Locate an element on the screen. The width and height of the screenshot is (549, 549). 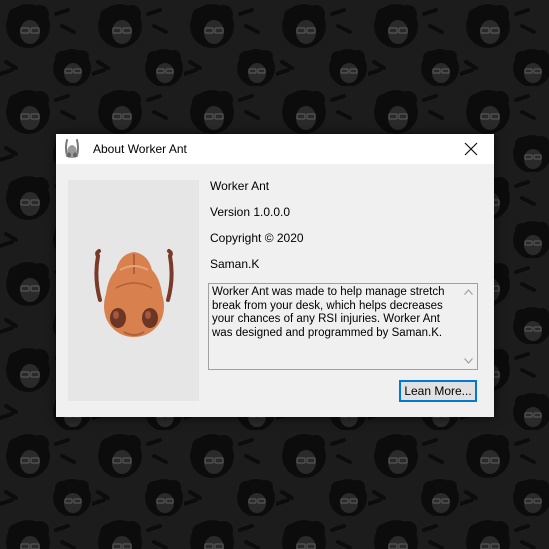
product-name-label: Worker Ant is located at coordinates (240, 186).